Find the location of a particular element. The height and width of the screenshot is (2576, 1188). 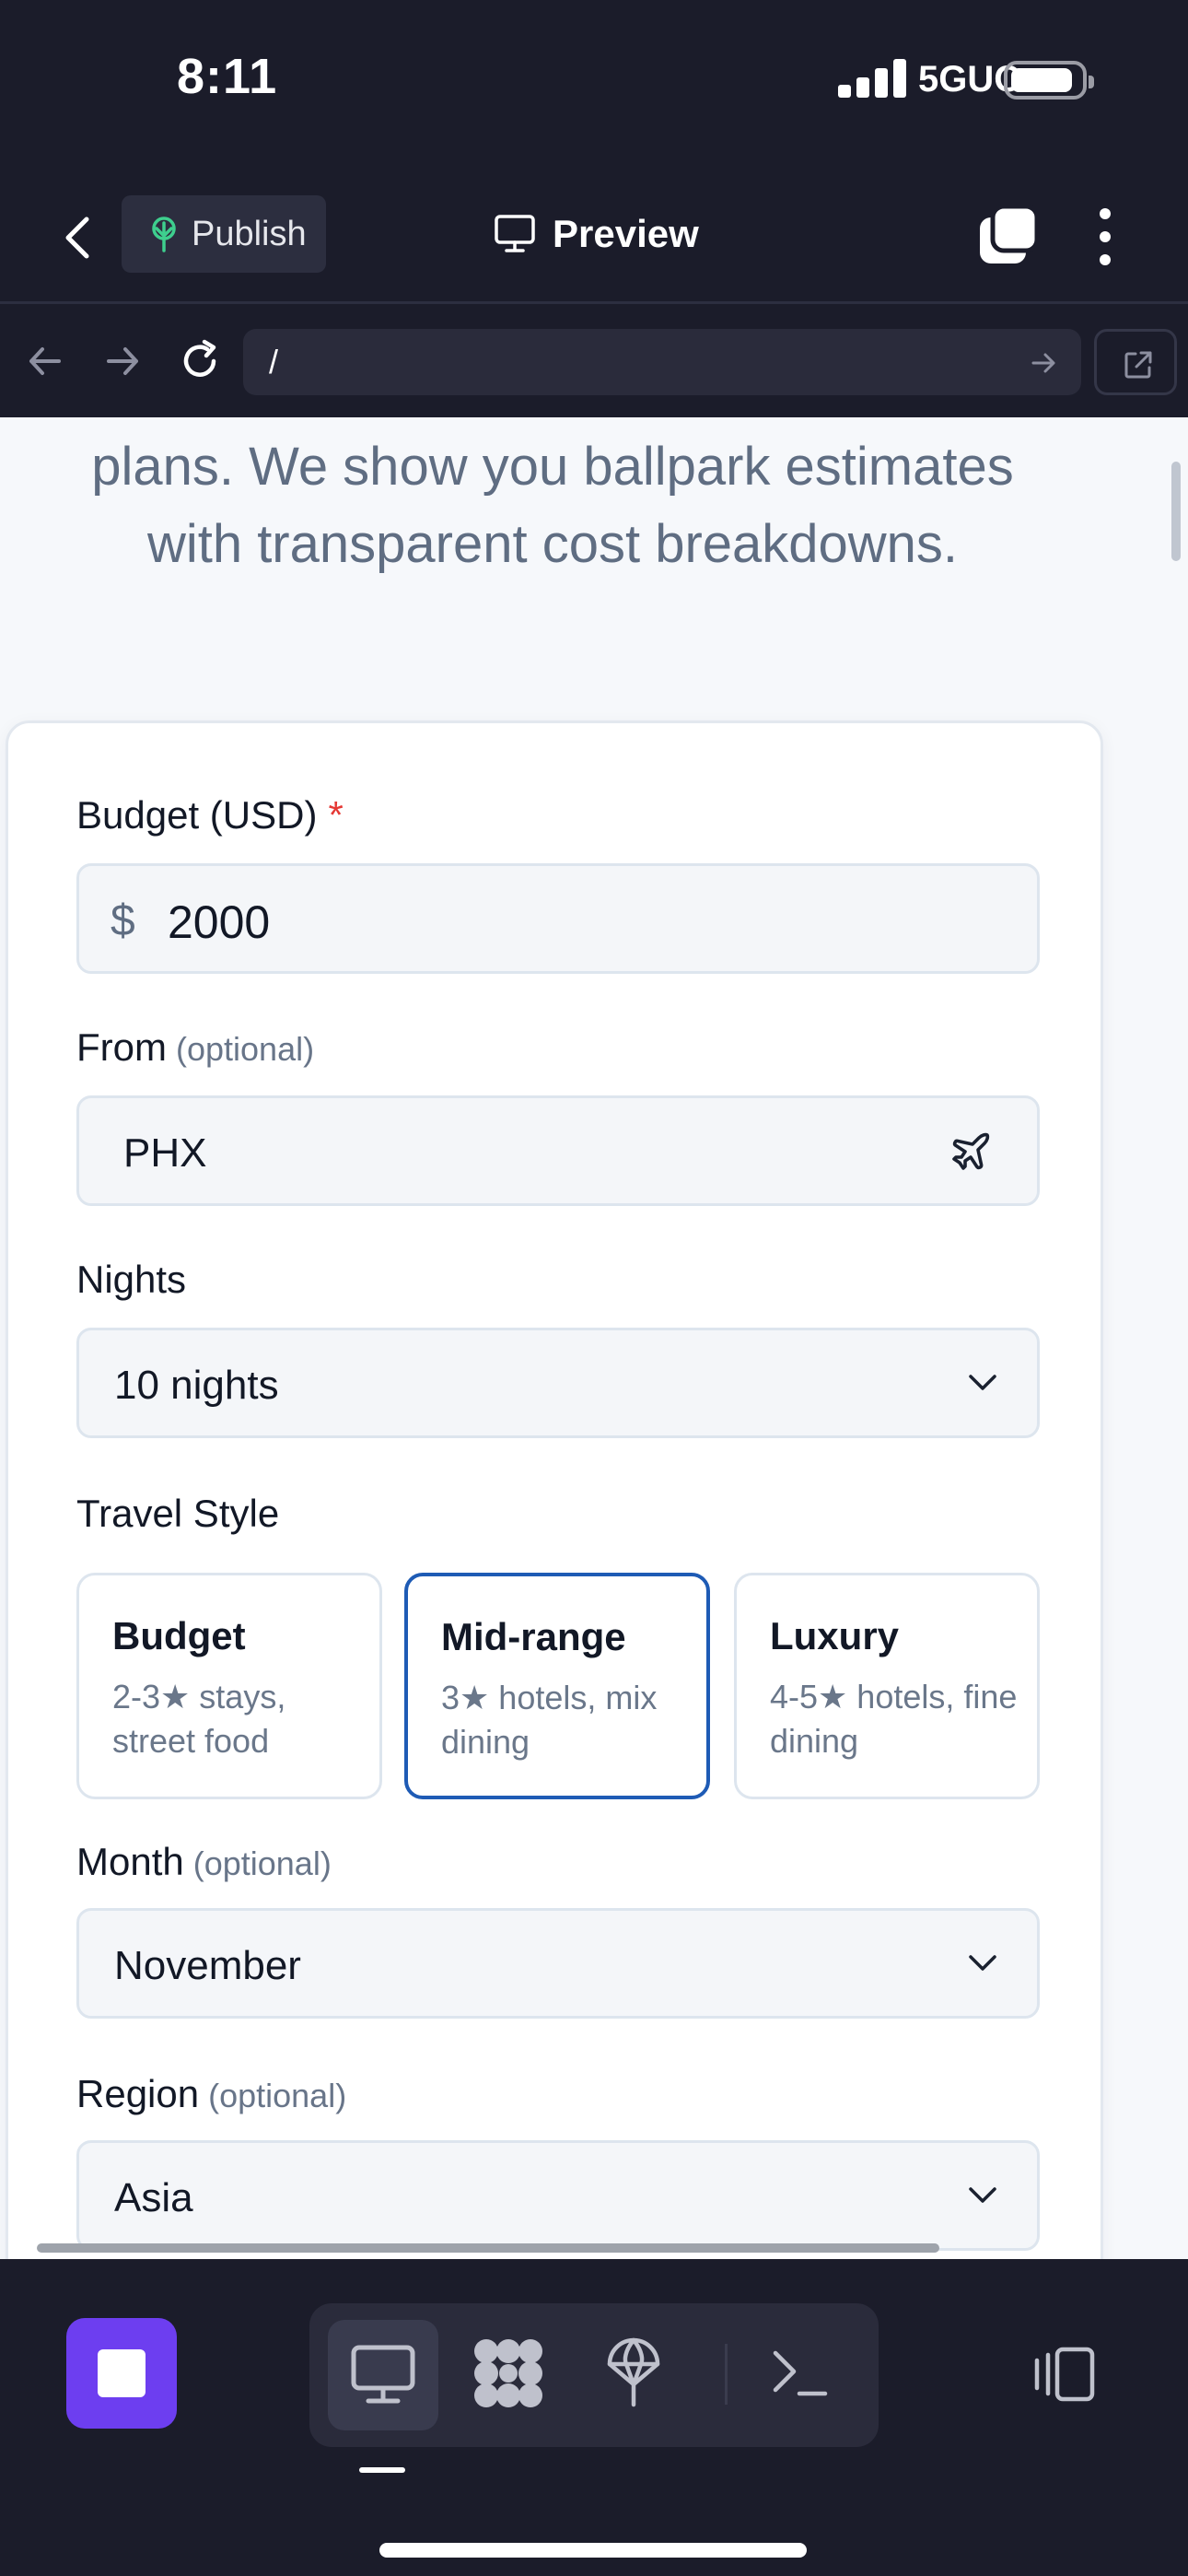

required-mark: * is located at coordinates (336, 815).